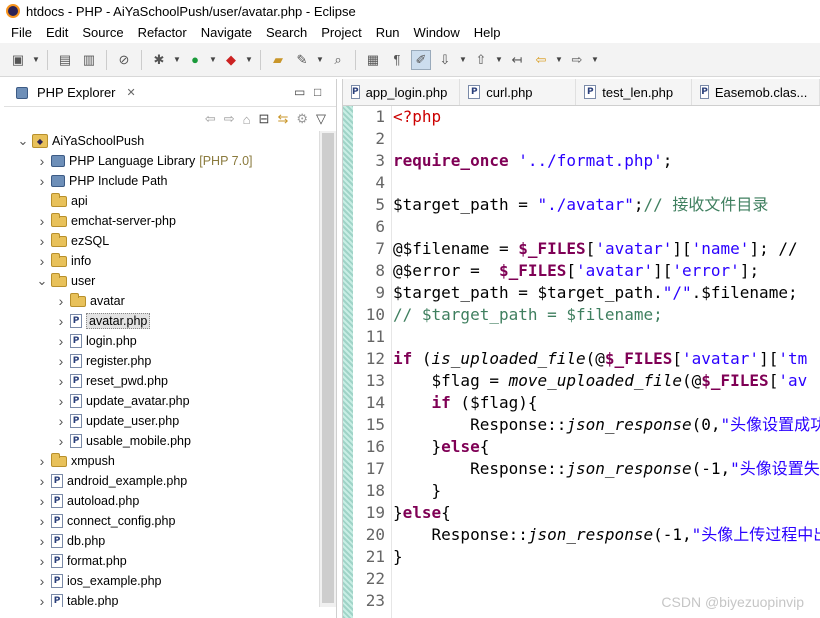 The width and height of the screenshot is (820, 618). What do you see at coordinates (161, 561) in the screenshot?
I see `tree-item: › Pformat.php` at bounding box center [161, 561].